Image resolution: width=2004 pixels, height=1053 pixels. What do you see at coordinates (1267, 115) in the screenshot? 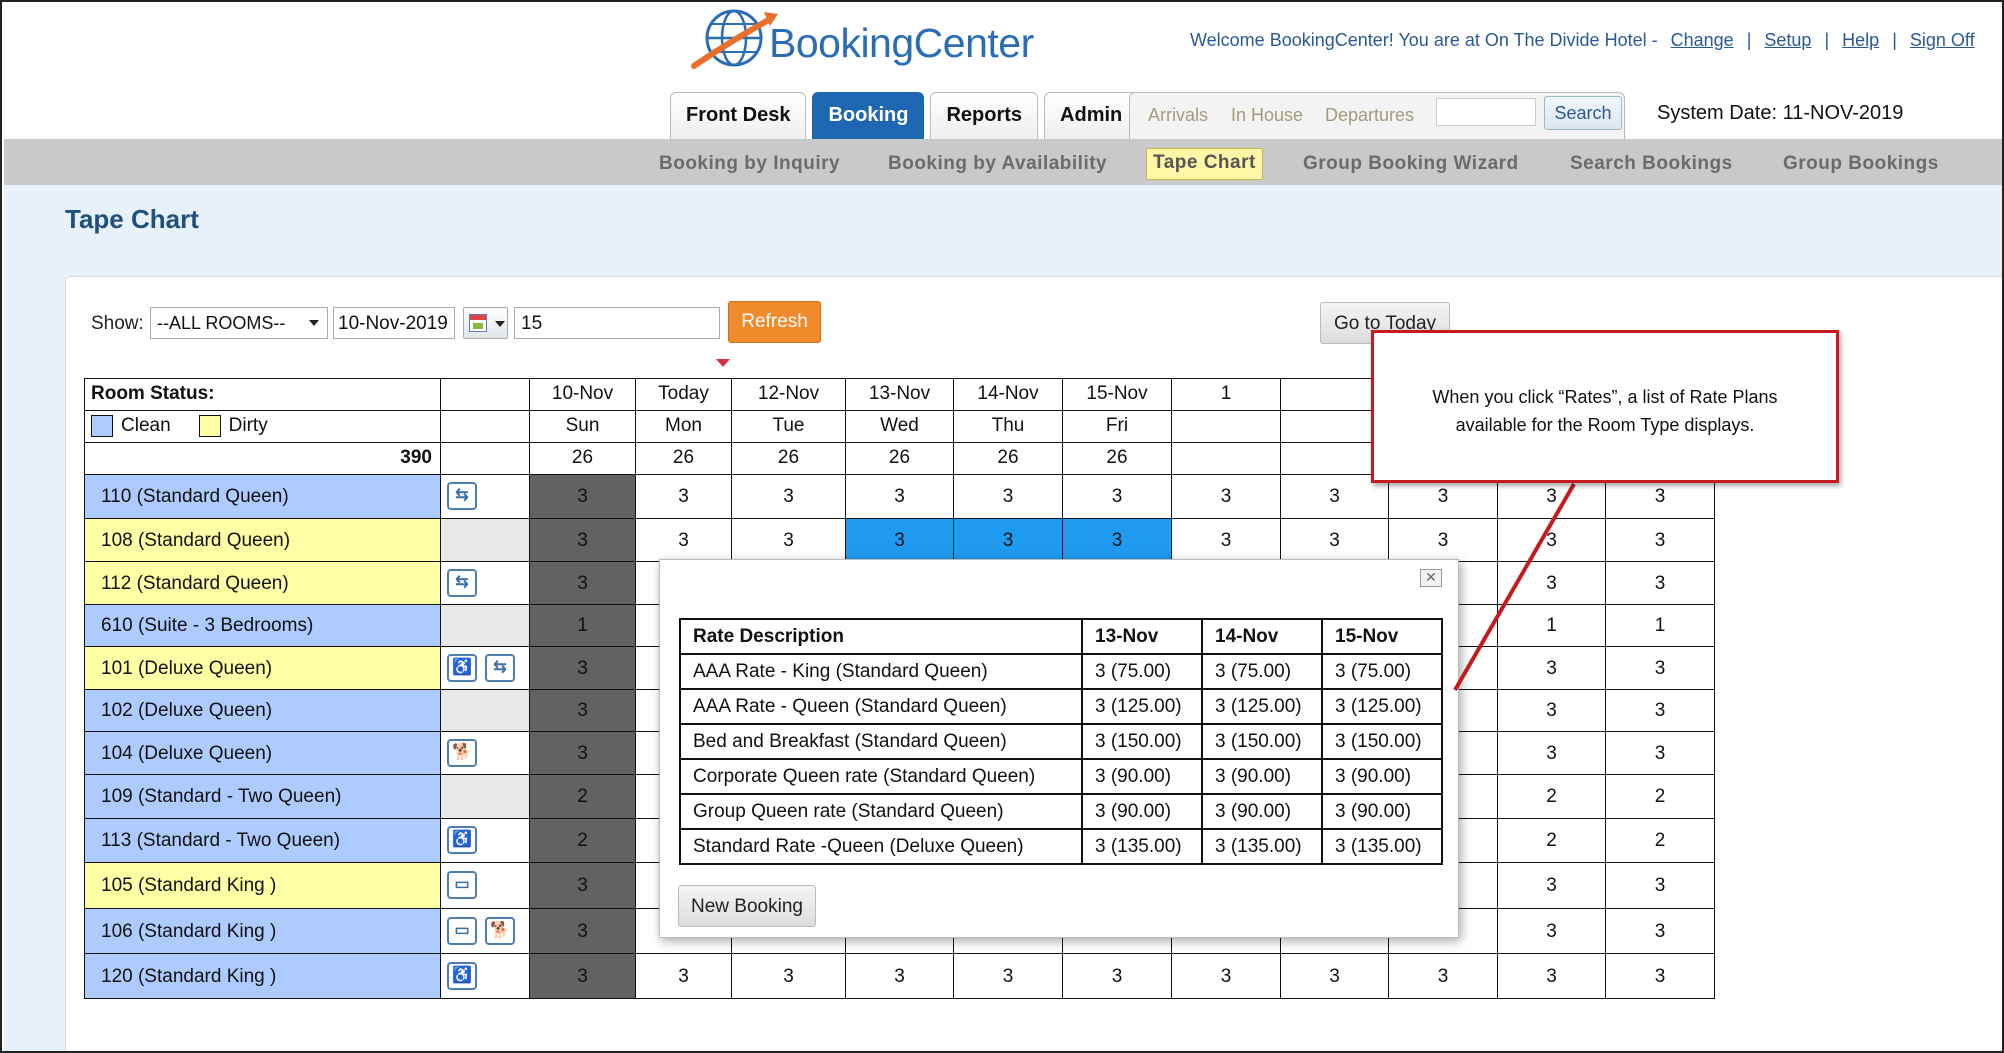
I see `in-house-link: In House` at bounding box center [1267, 115].